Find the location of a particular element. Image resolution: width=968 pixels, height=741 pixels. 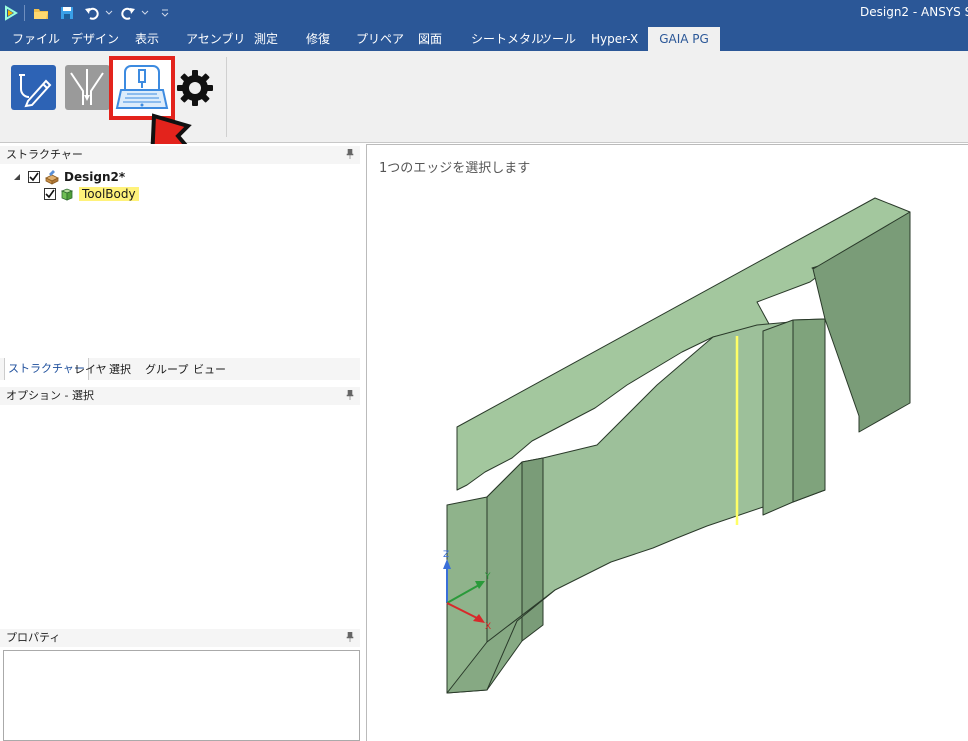

machine-tool-button is located at coordinates (142, 88).